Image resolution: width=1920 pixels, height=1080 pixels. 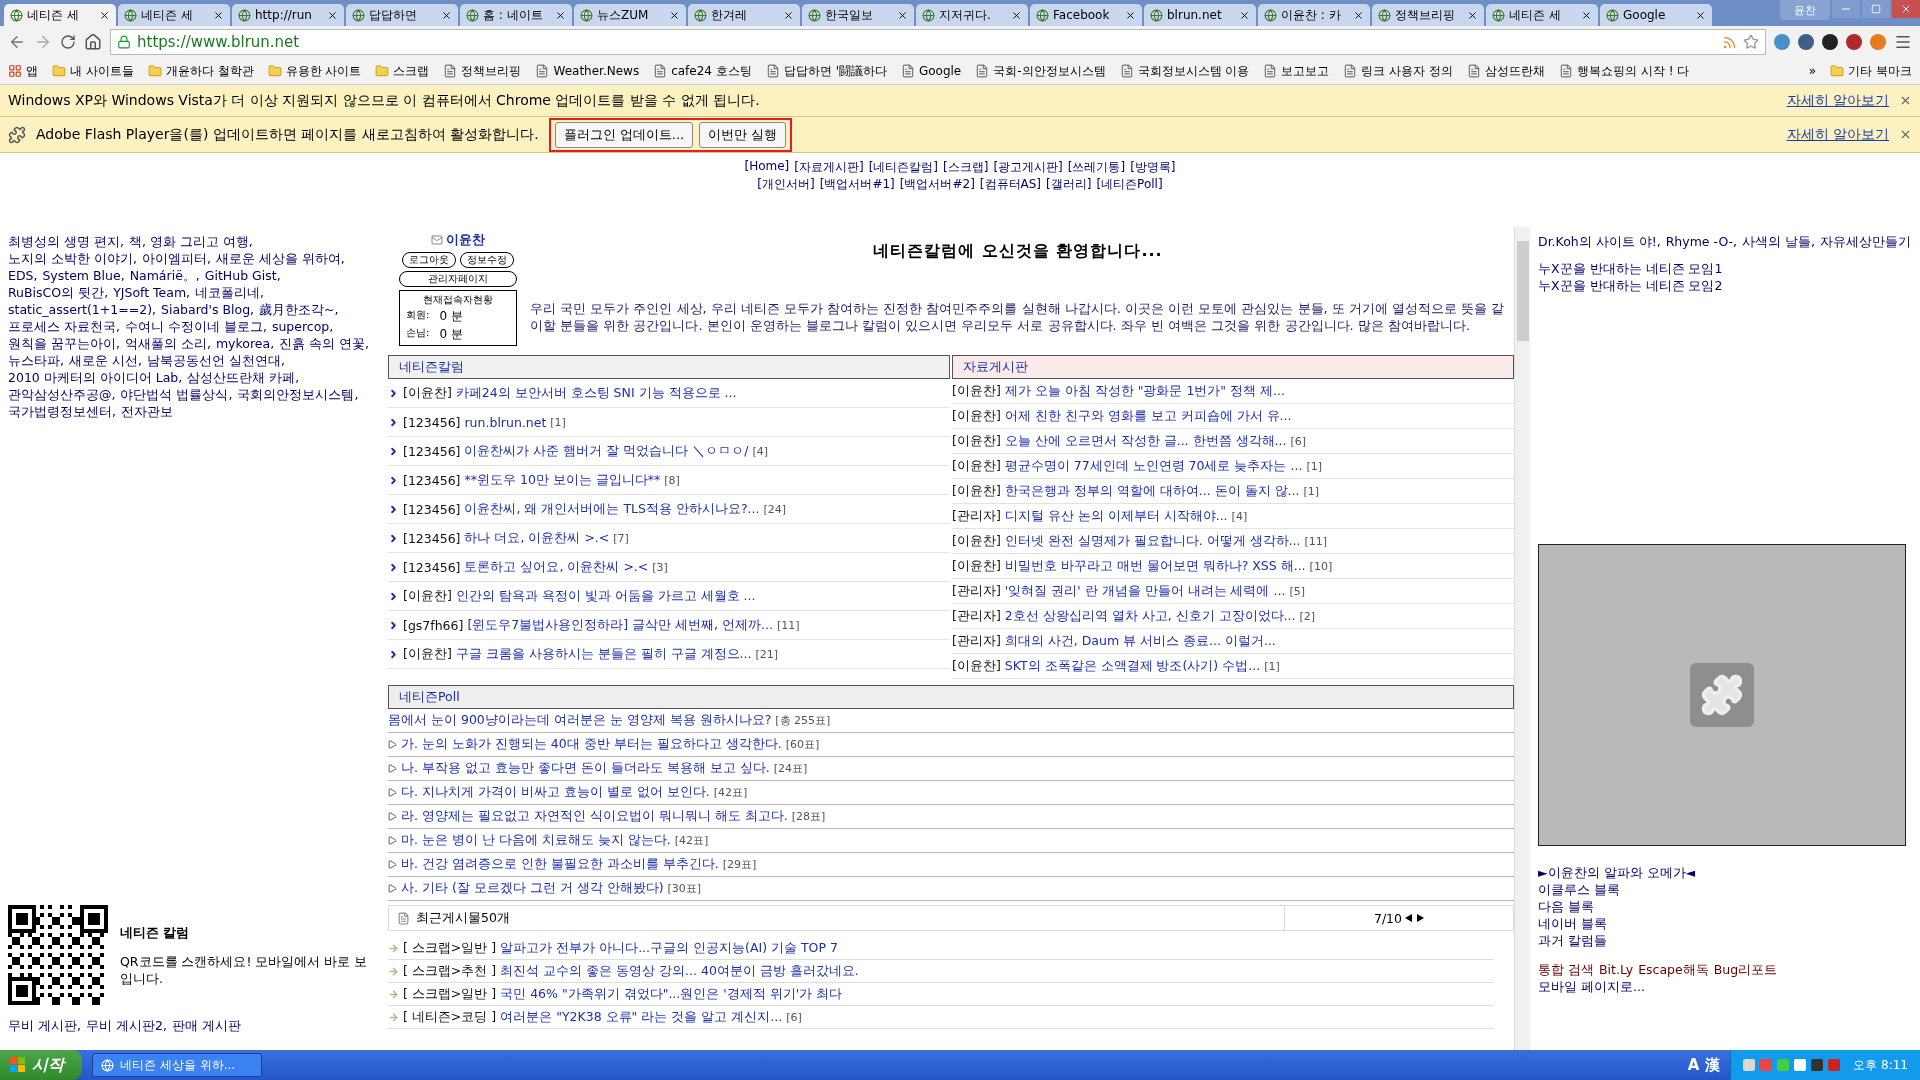 What do you see at coordinates (1800, 1065) in the screenshot?
I see `tray-icon` at bounding box center [1800, 1065].